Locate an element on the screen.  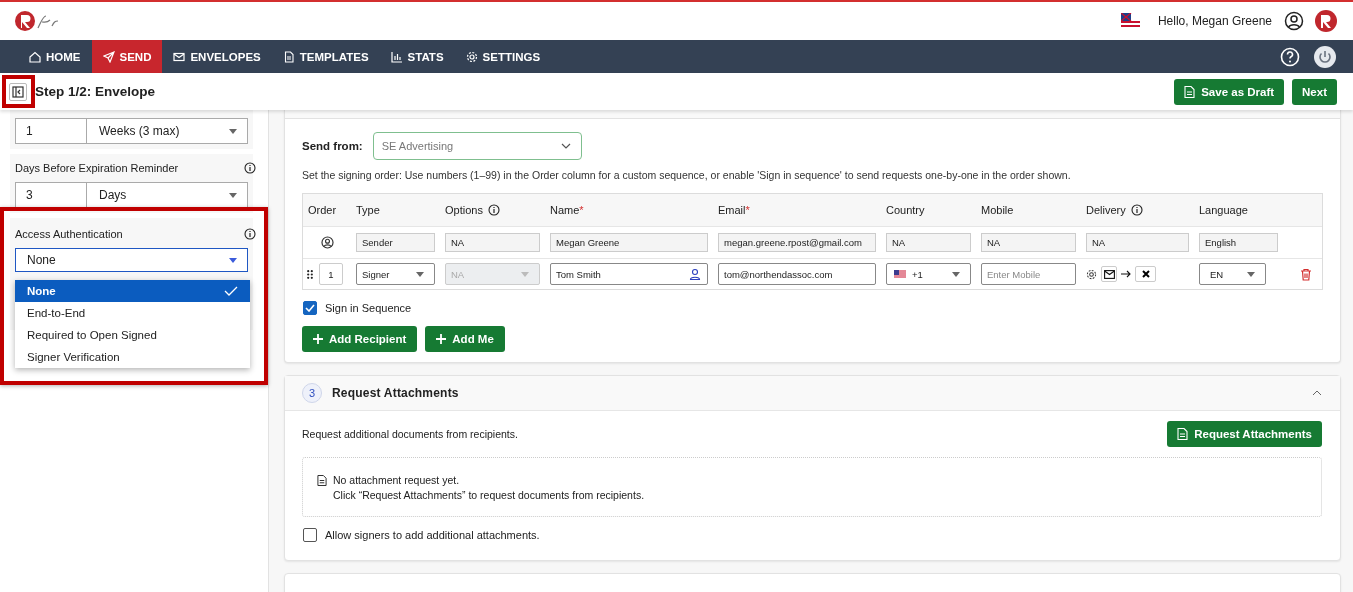
readonly-field: English is located at coordinates (1238, 242).